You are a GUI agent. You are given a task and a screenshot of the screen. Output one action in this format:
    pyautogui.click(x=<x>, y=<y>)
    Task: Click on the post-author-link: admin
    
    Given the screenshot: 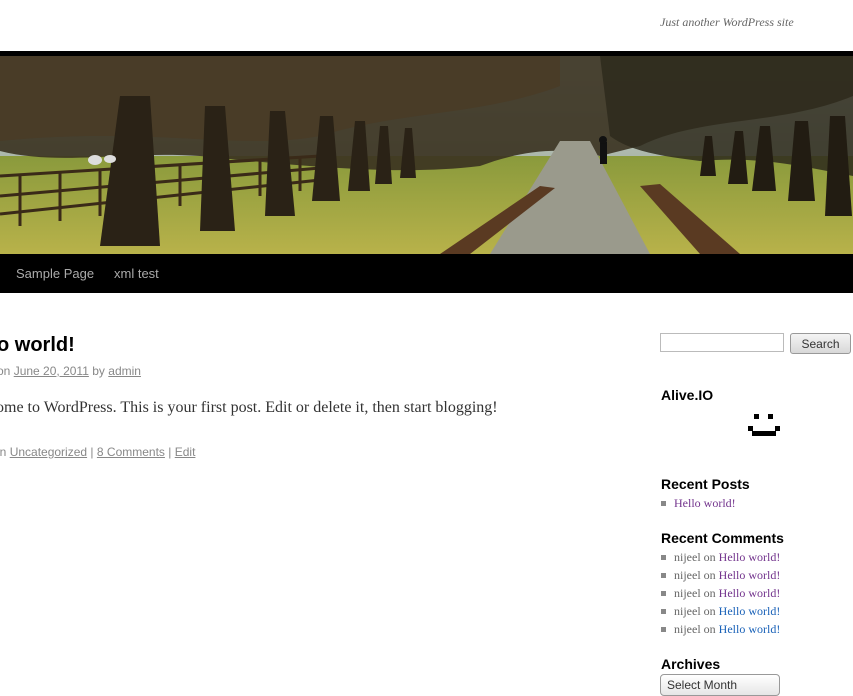 What is the action you would take?
    pyautogui.click(x=124, y=371)
    